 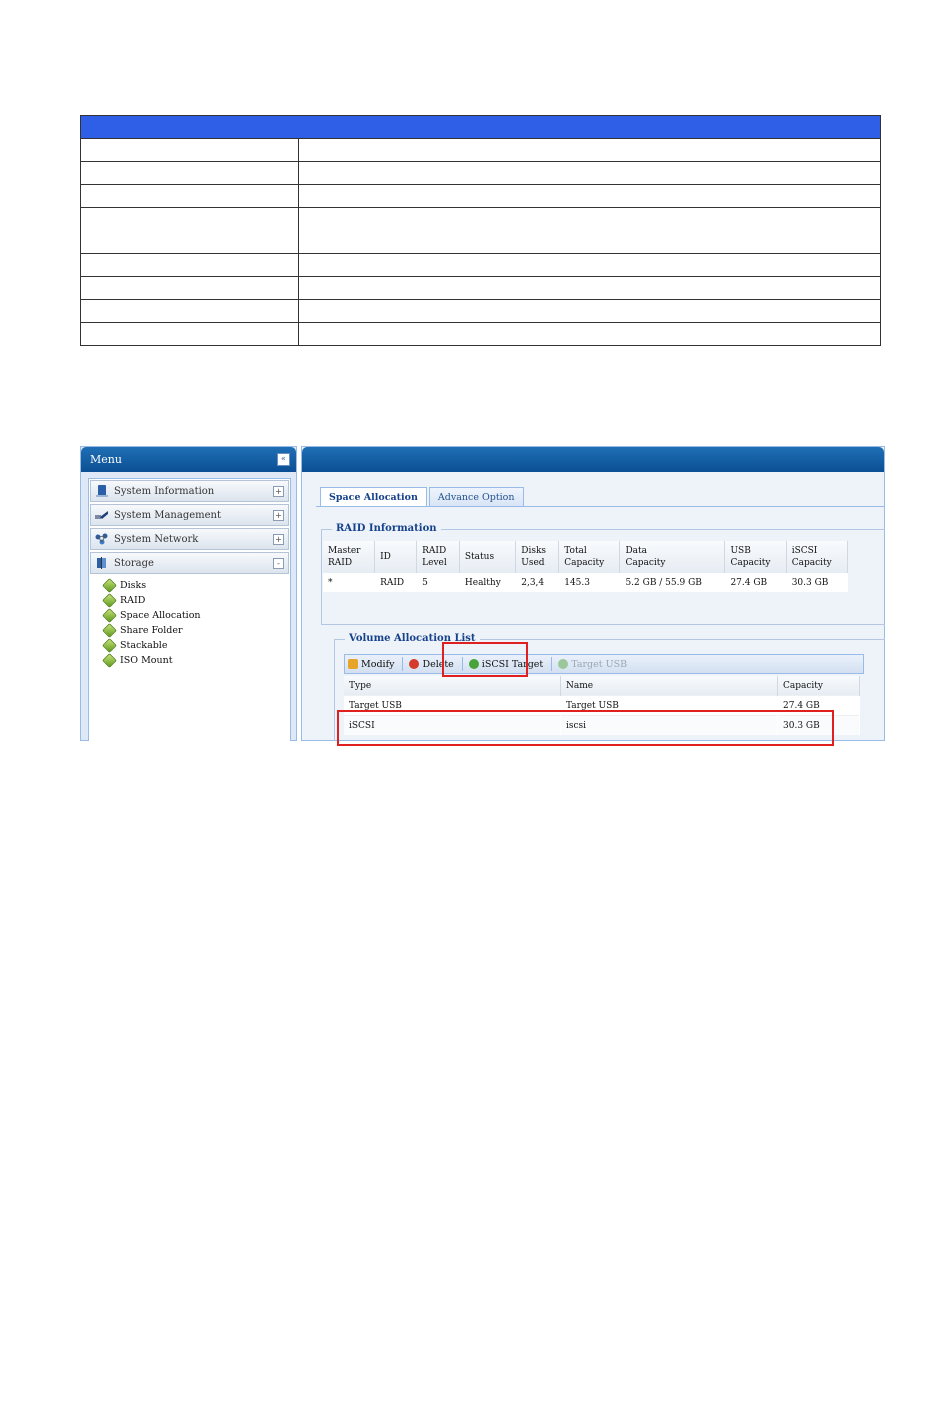 What do you see at coordinates (600, 506) in the screenshot?
I see `tab-strip-divider` at bounding box center [600, 506].